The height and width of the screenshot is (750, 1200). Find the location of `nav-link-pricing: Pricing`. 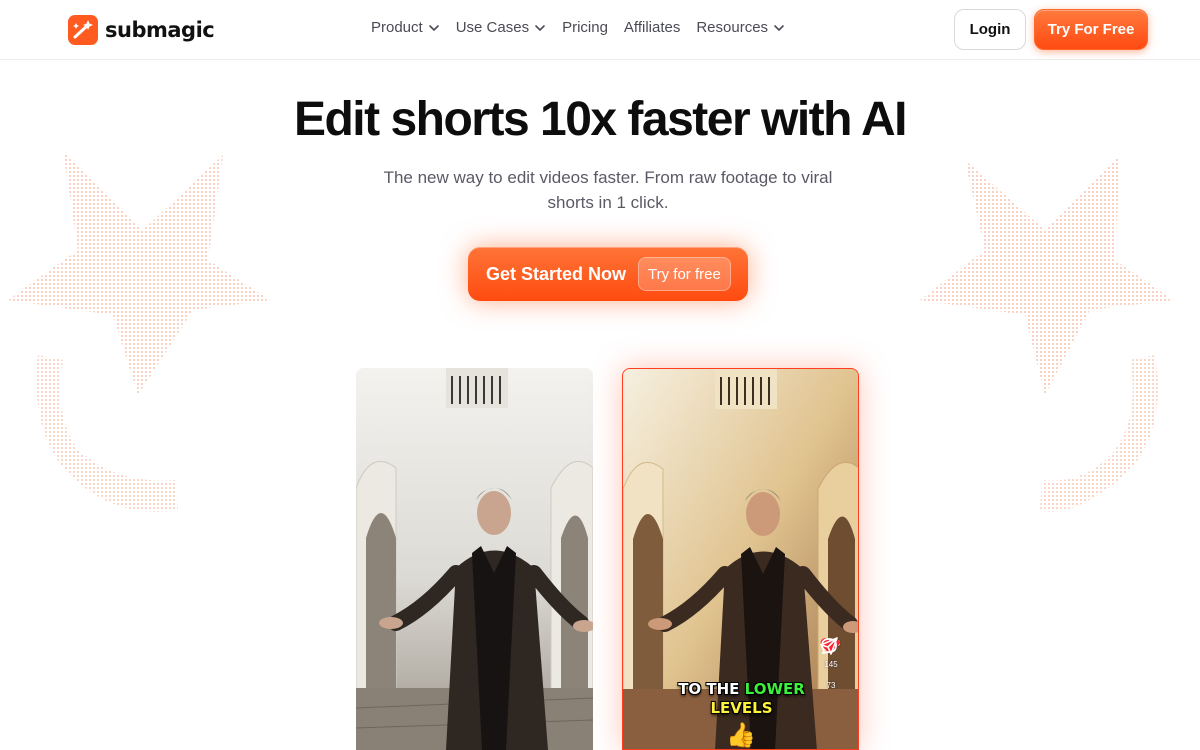

nav-link-pricing: Pricing is located at coordinates (585, 27).